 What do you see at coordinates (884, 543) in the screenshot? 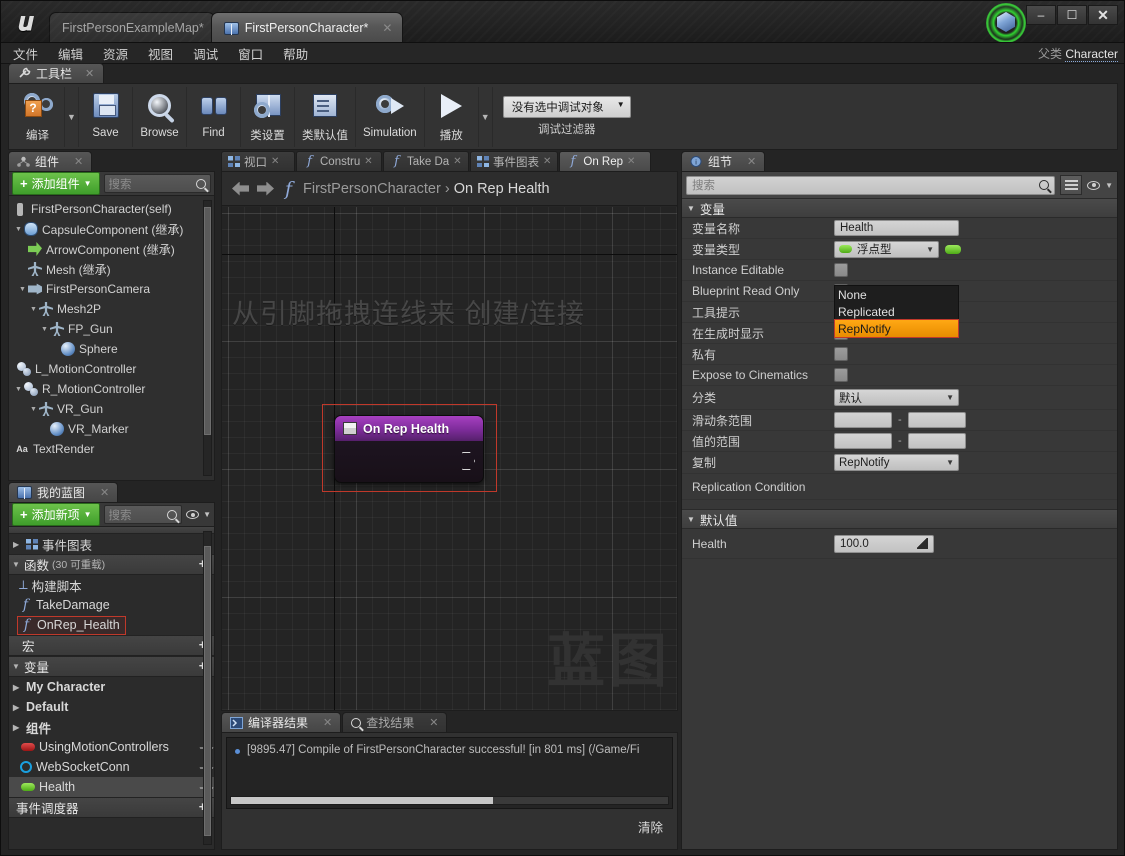
I see `default-health-input: 100.0` at bounding box center [884, 543].